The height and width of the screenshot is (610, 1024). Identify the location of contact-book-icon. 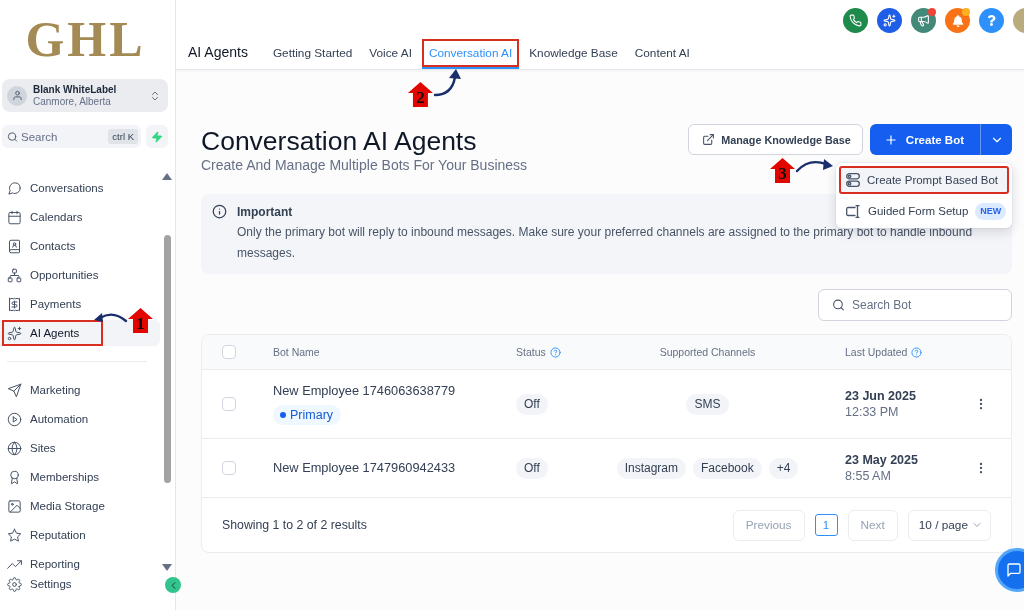
(14, 246).